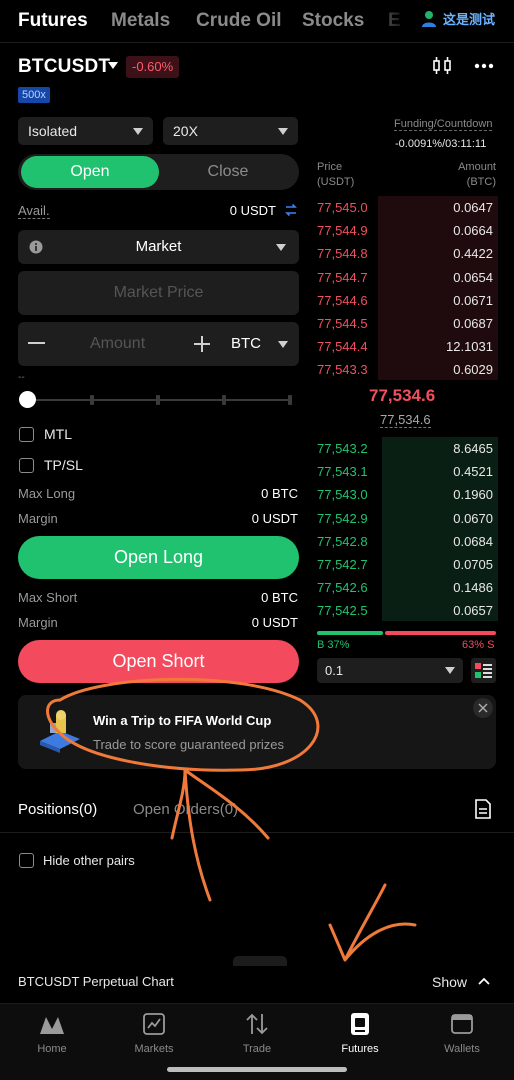 The height and width of the screenshot is (1080, 514). I want to click on tab-positions: Positions(0), so click(57, 809).